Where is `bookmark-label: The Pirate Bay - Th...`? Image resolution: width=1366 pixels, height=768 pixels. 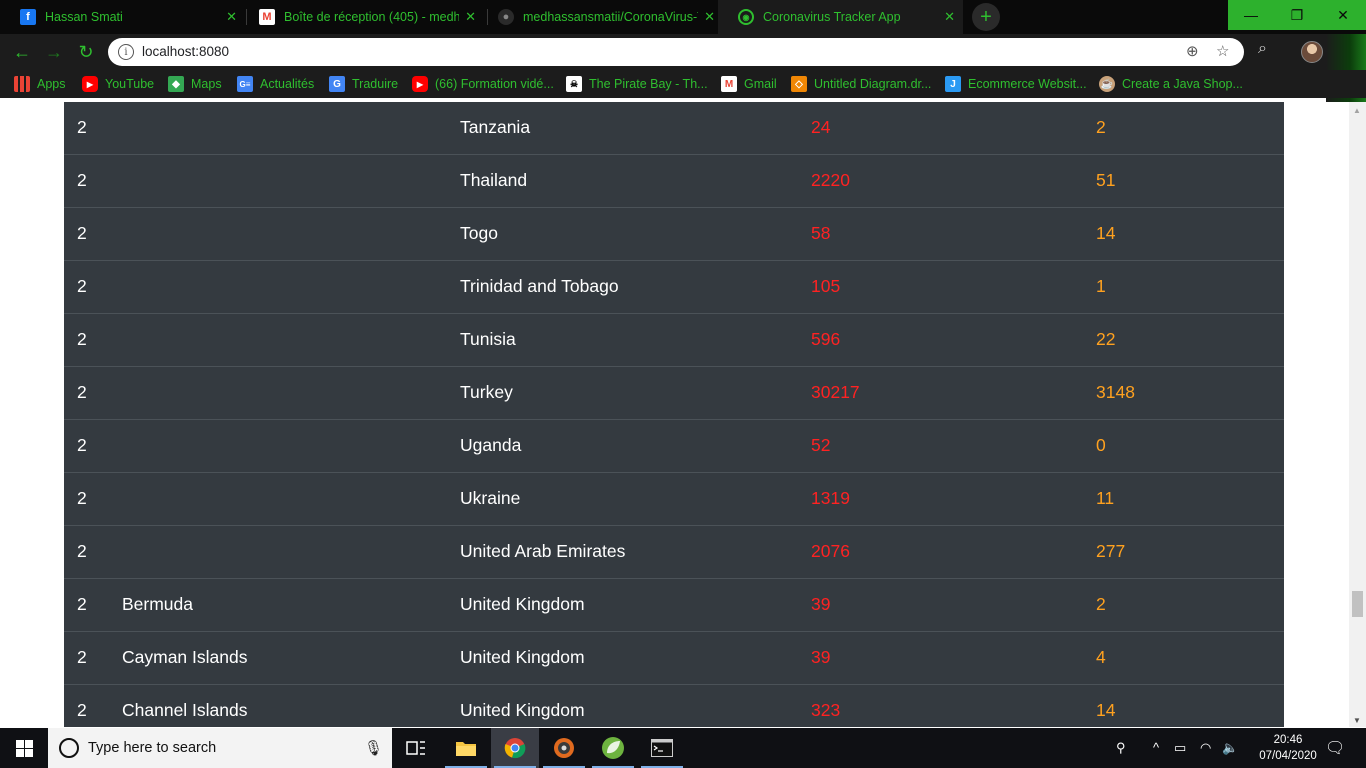
bookmark-label: The Pirate Bay - Th... is located at coordinates (648, 84).